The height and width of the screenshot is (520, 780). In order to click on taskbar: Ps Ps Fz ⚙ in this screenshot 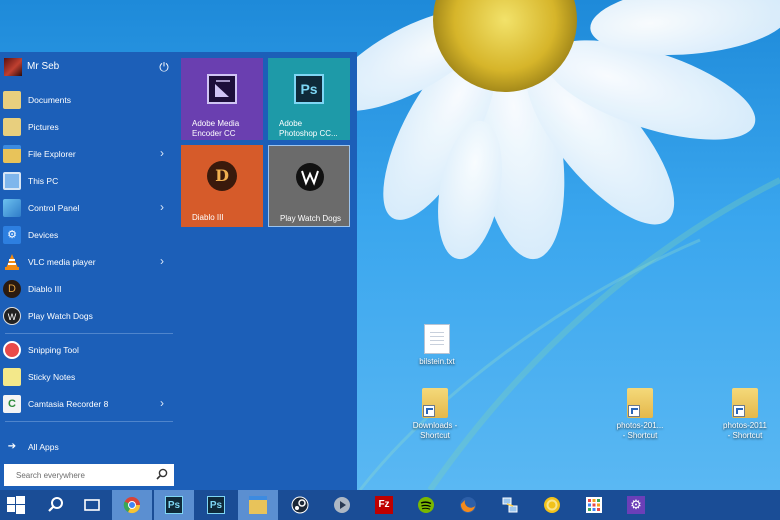, I will do `click(390, 505)`.